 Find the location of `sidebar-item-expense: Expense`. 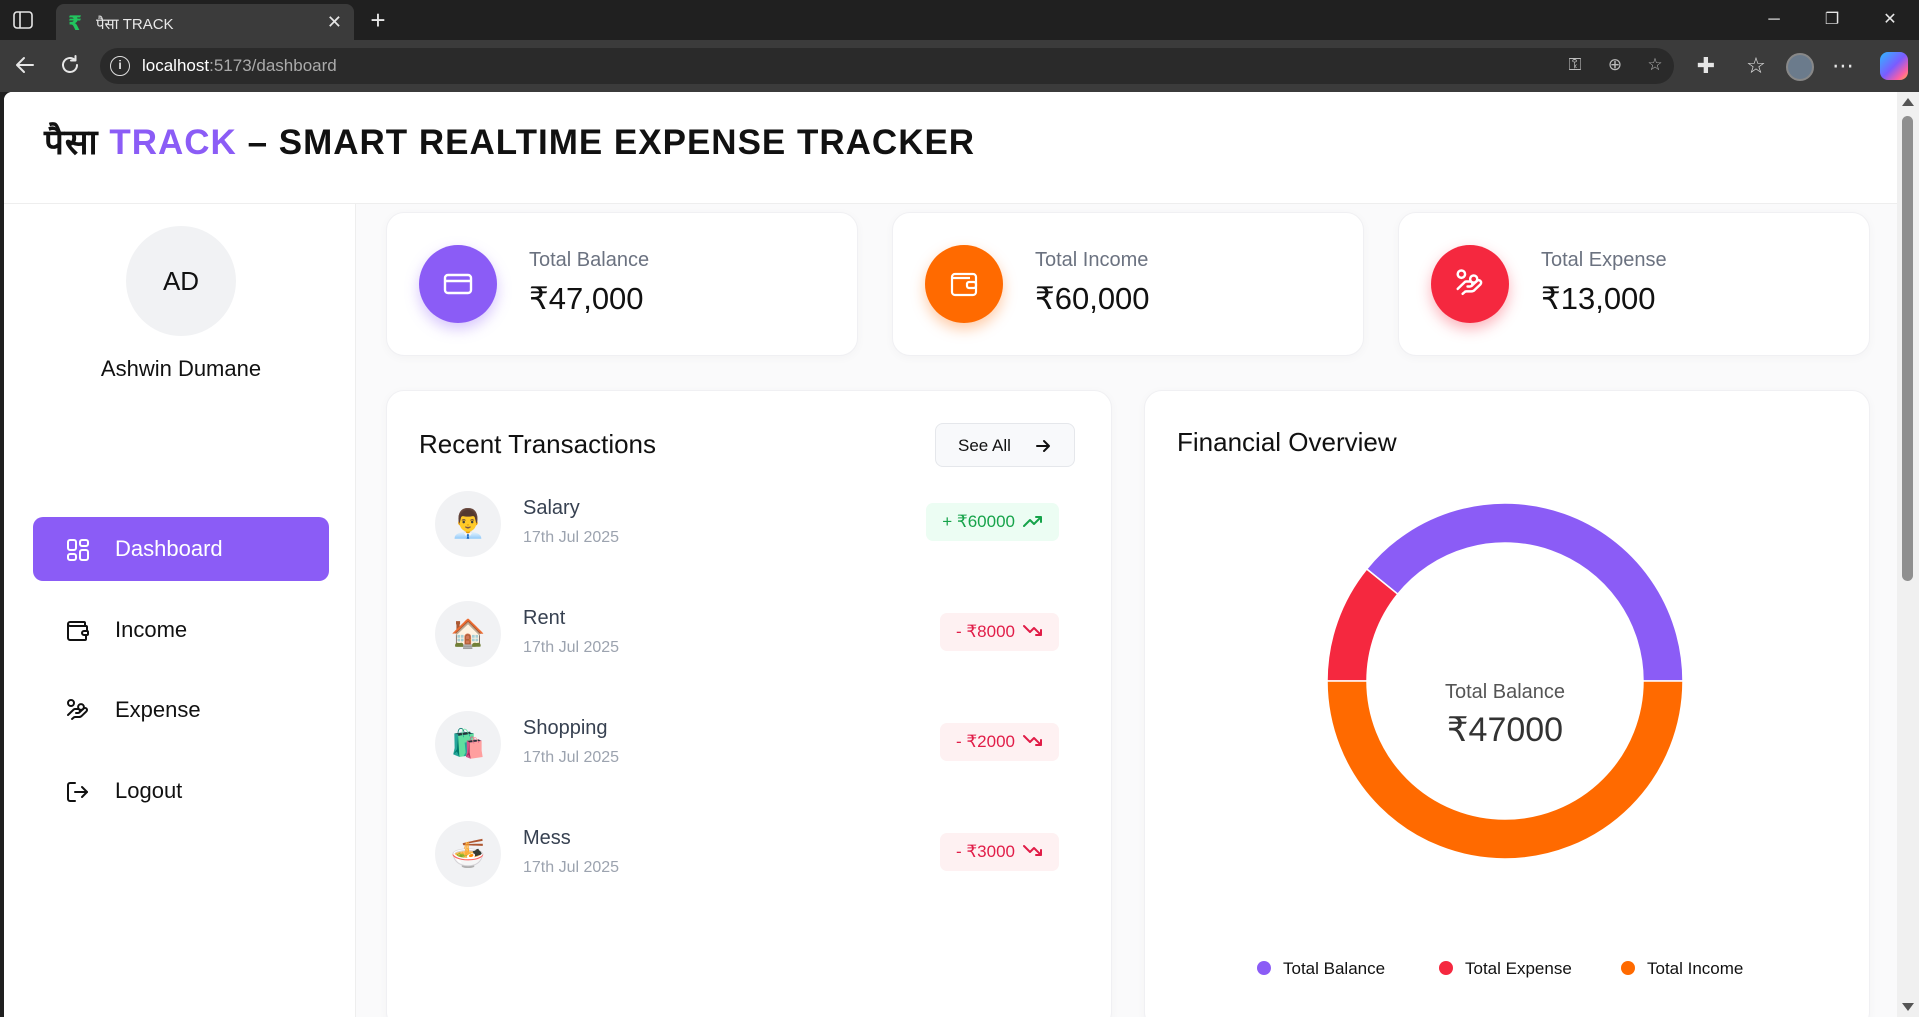

sidebar-item-expense: Expense is located at coordinates (181, 710).